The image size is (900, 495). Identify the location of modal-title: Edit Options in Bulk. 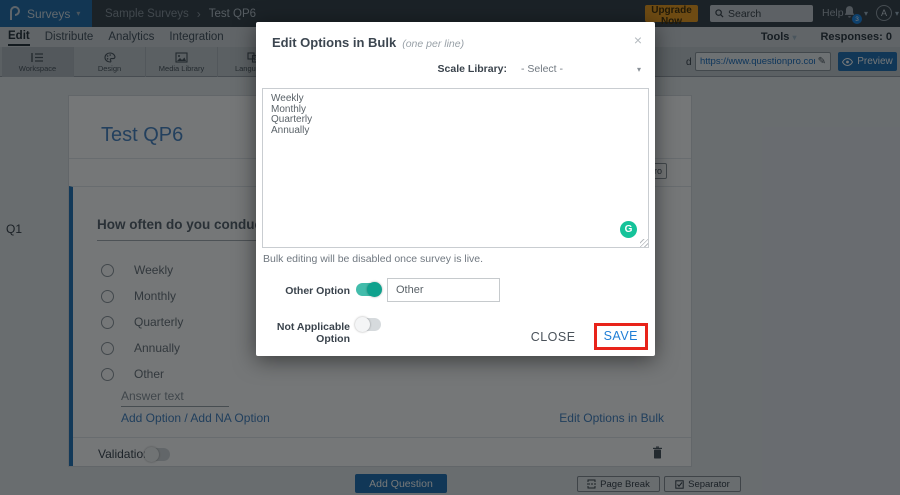
(334, 42).